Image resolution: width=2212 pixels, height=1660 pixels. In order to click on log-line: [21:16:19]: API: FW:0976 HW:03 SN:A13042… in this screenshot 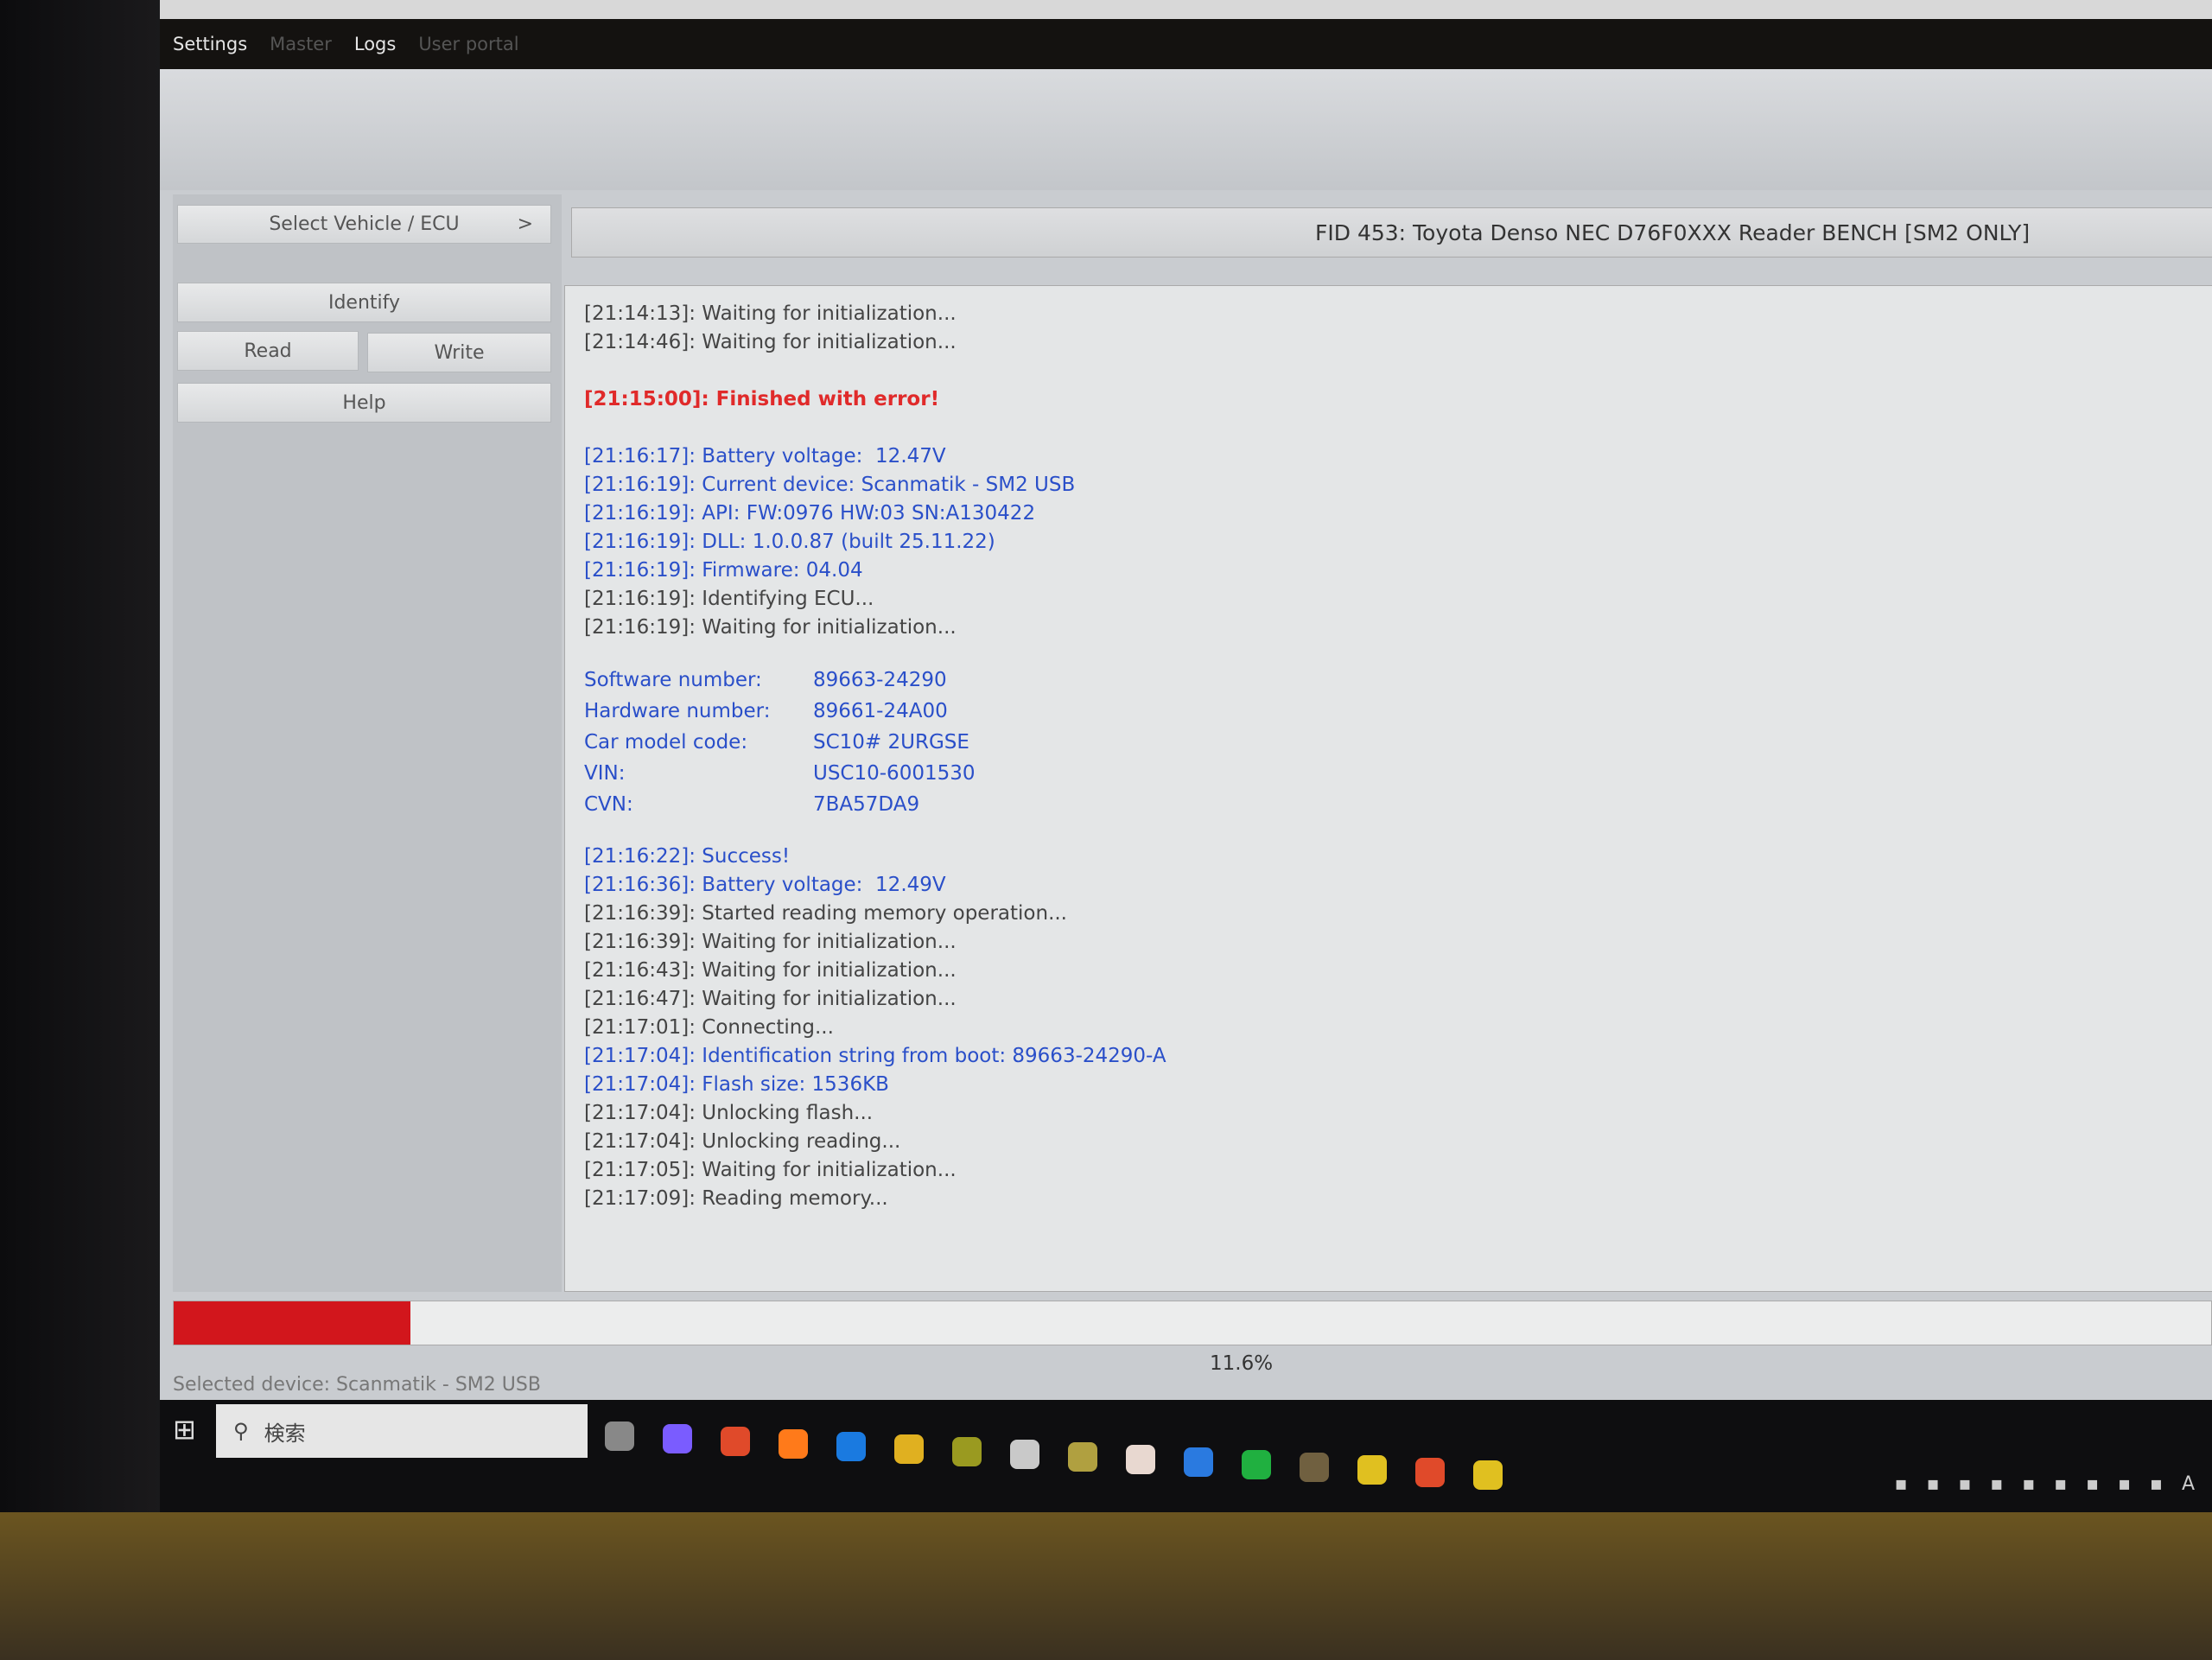, I will do `click(810, 513)`.